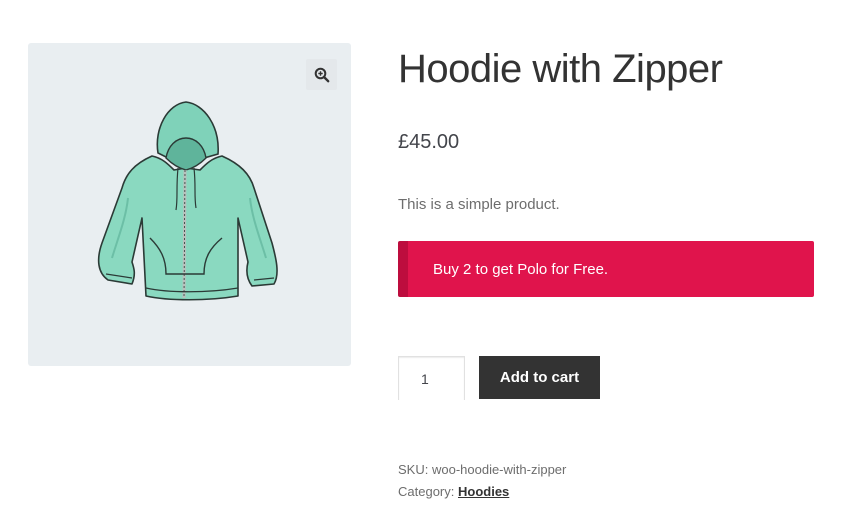 The image size is (846, 509). I want to click on product-title: Hoodie with Zipper, so click(560, 69).